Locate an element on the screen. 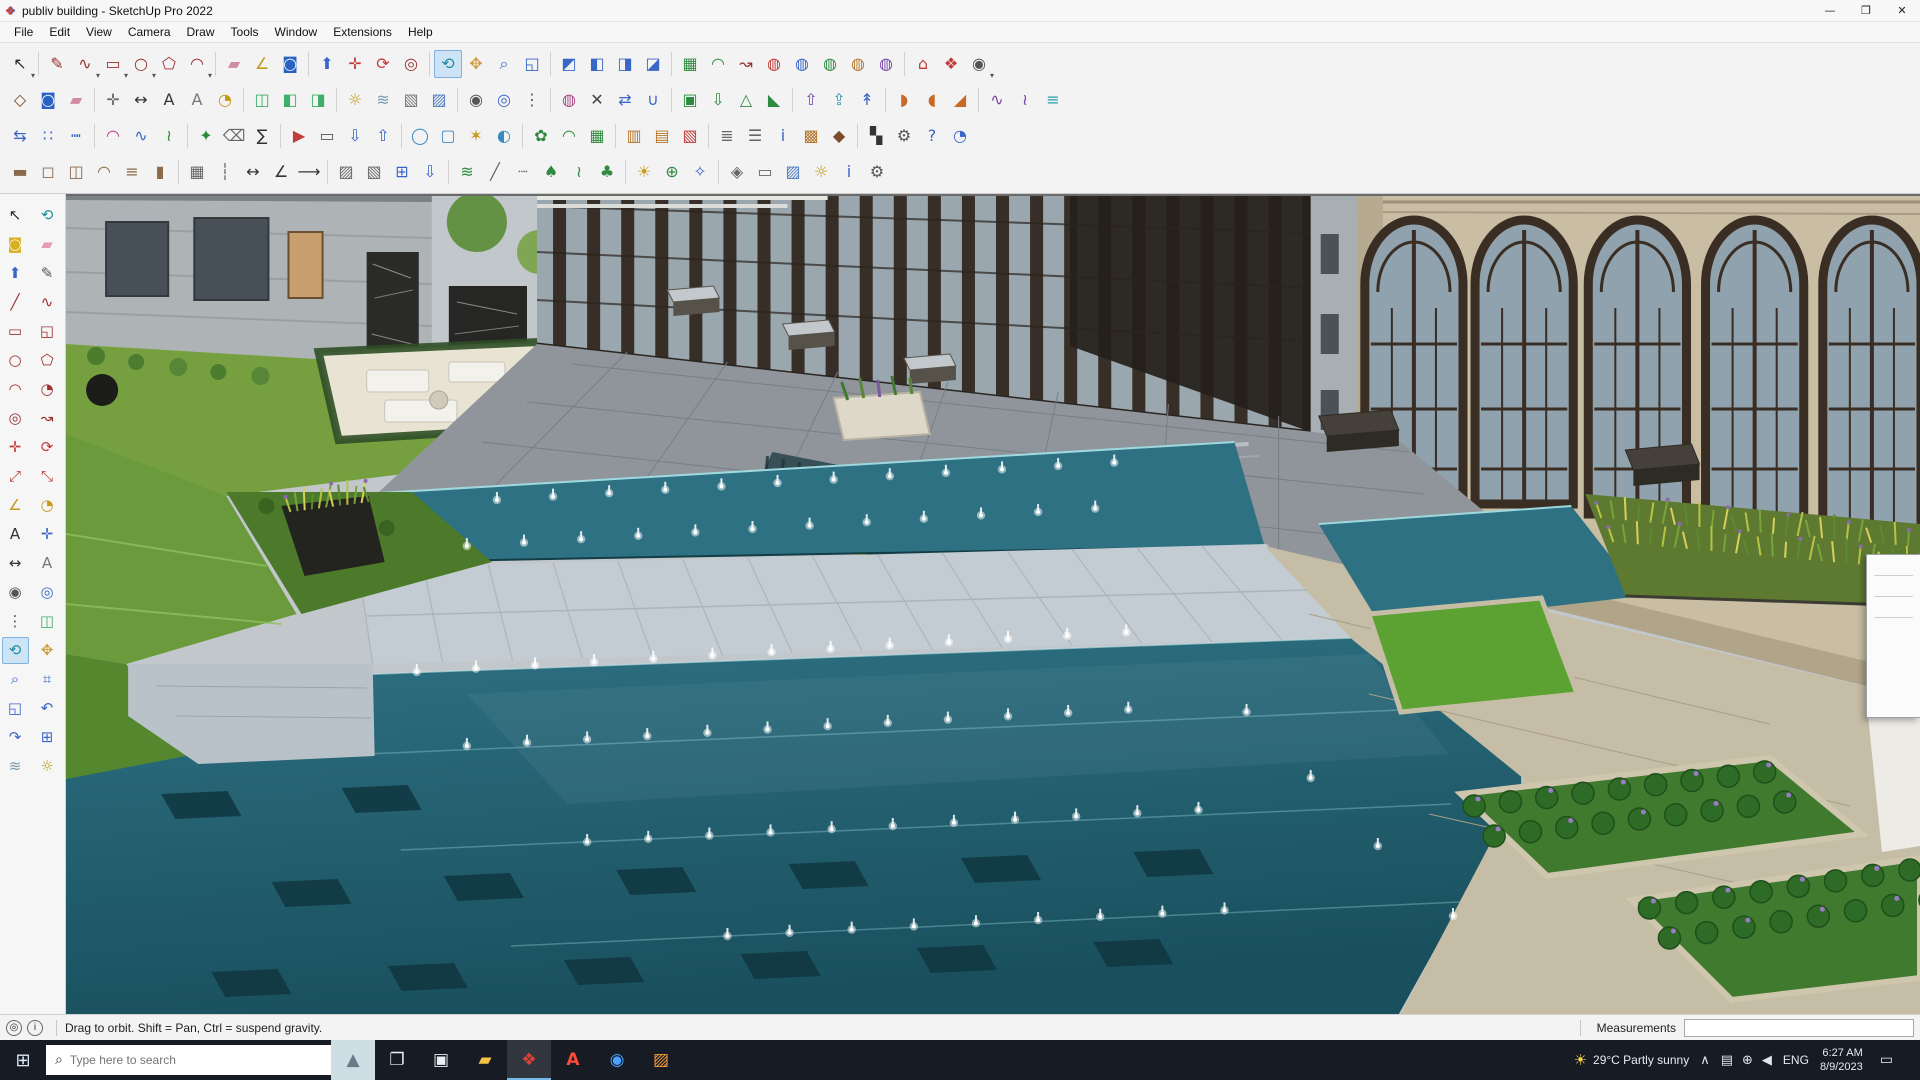 The width and height of the screenshot is (1920, 1080). tool-polygon: ⬠ is located at coordinates (169, 64).